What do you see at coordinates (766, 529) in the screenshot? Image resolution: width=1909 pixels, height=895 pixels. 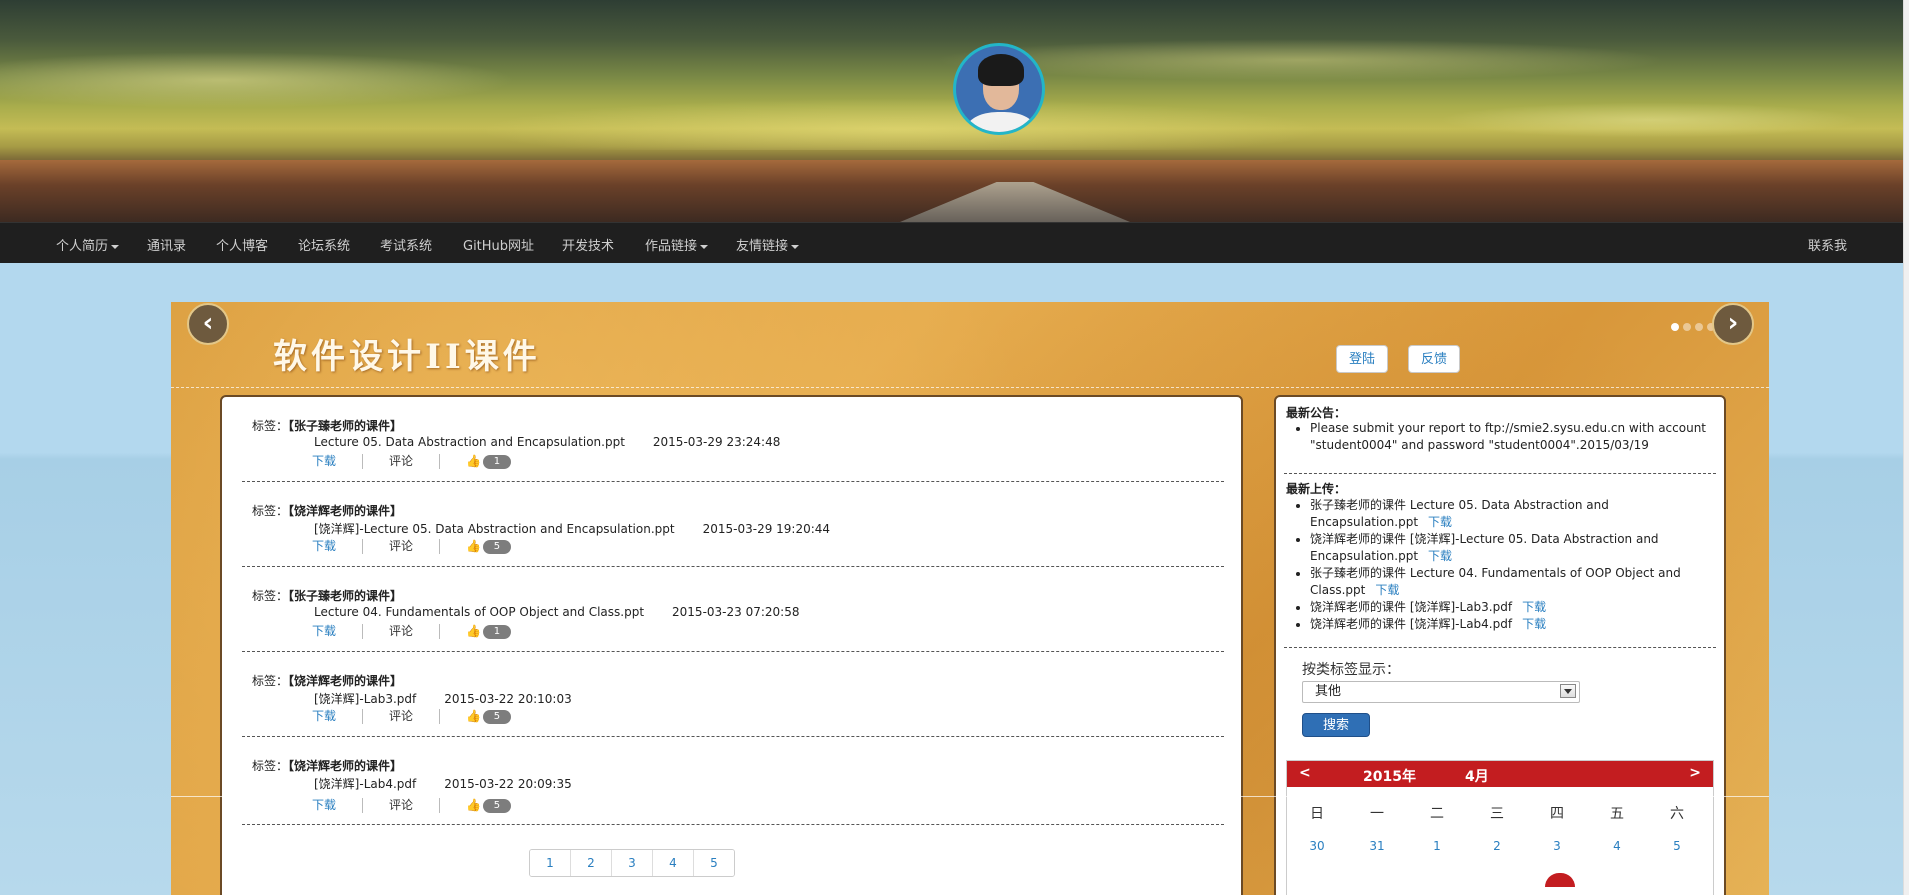 I see `entry-date: 2015-03-29 19:20:44` at bounding box center [766, 529].